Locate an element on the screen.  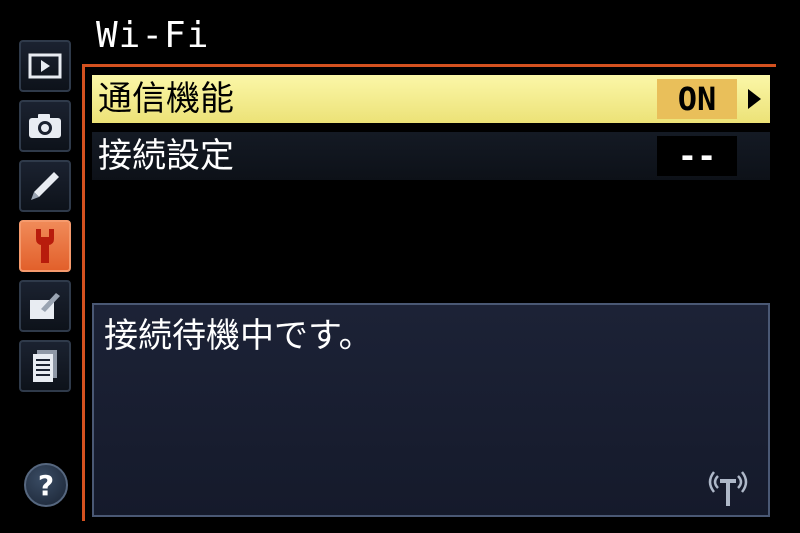
list-icon is located at coordinates (45, 366).